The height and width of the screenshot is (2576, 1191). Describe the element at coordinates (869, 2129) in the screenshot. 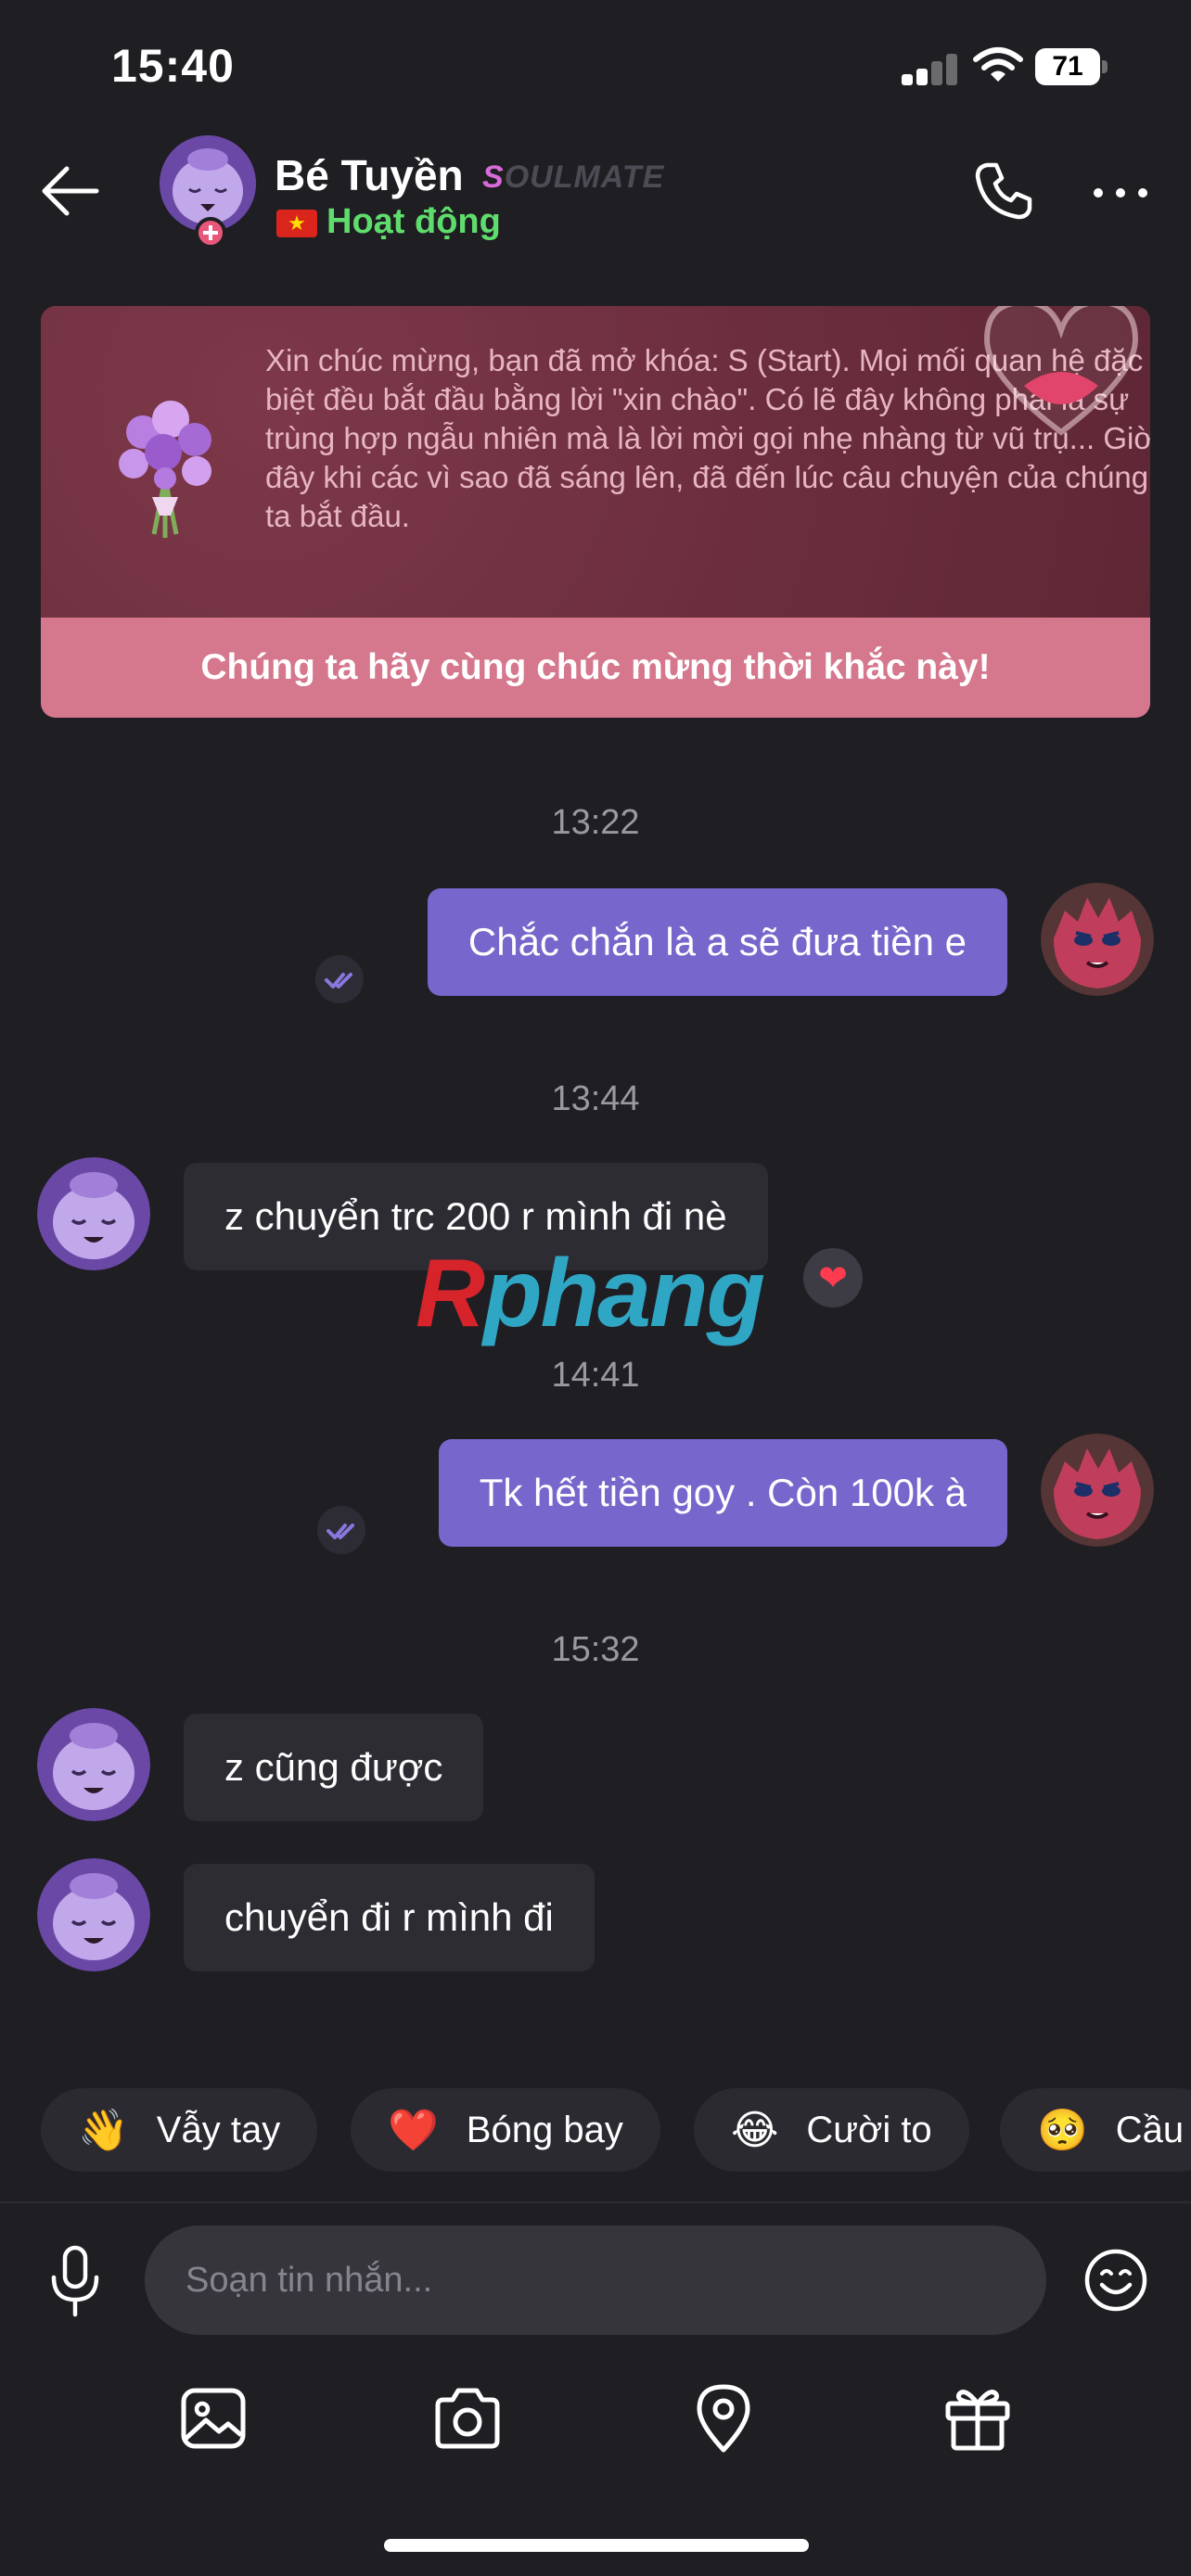

I see `quick-reply-label: Cười to` at that location.